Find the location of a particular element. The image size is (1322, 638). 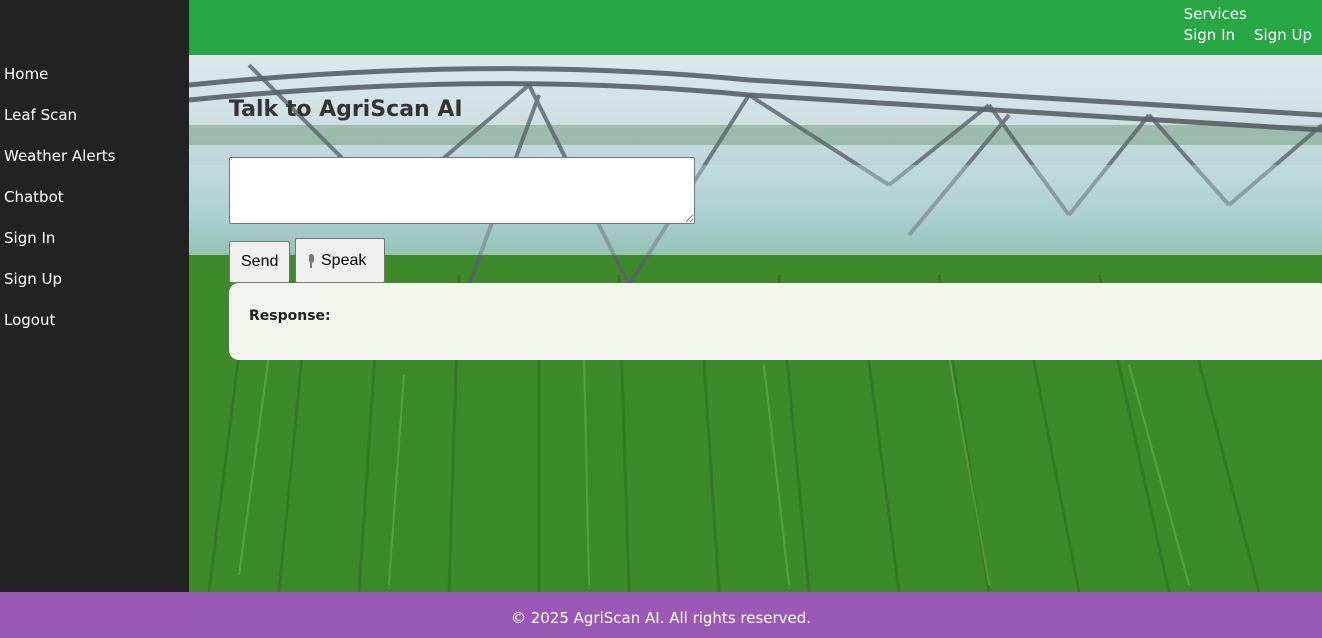

send-button: Send is located at coordinates (259, 262).